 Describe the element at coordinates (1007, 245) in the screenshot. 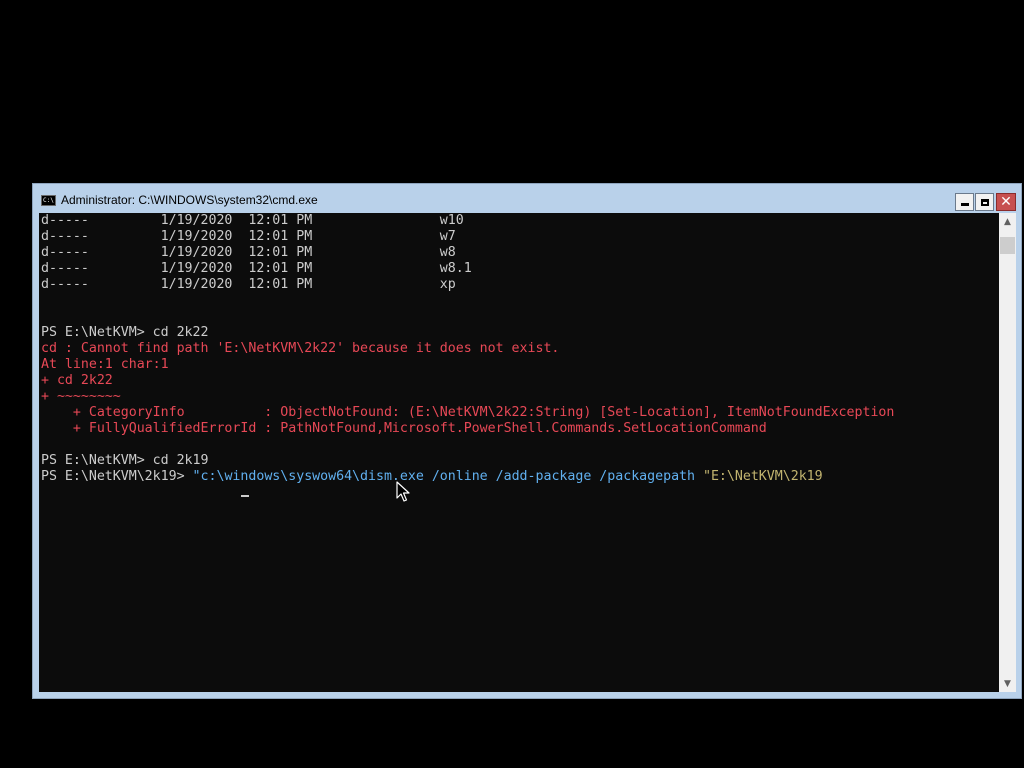

I see `scrollbar-thumb` at that location.